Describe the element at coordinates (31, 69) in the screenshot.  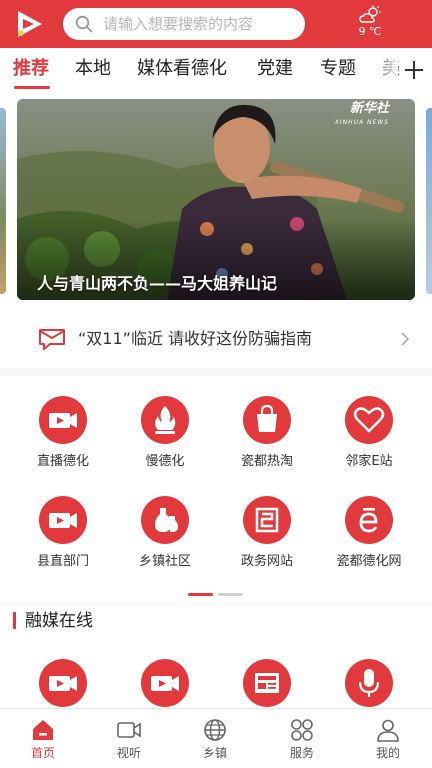
I see `tab-recommend: 推荐` at that location.